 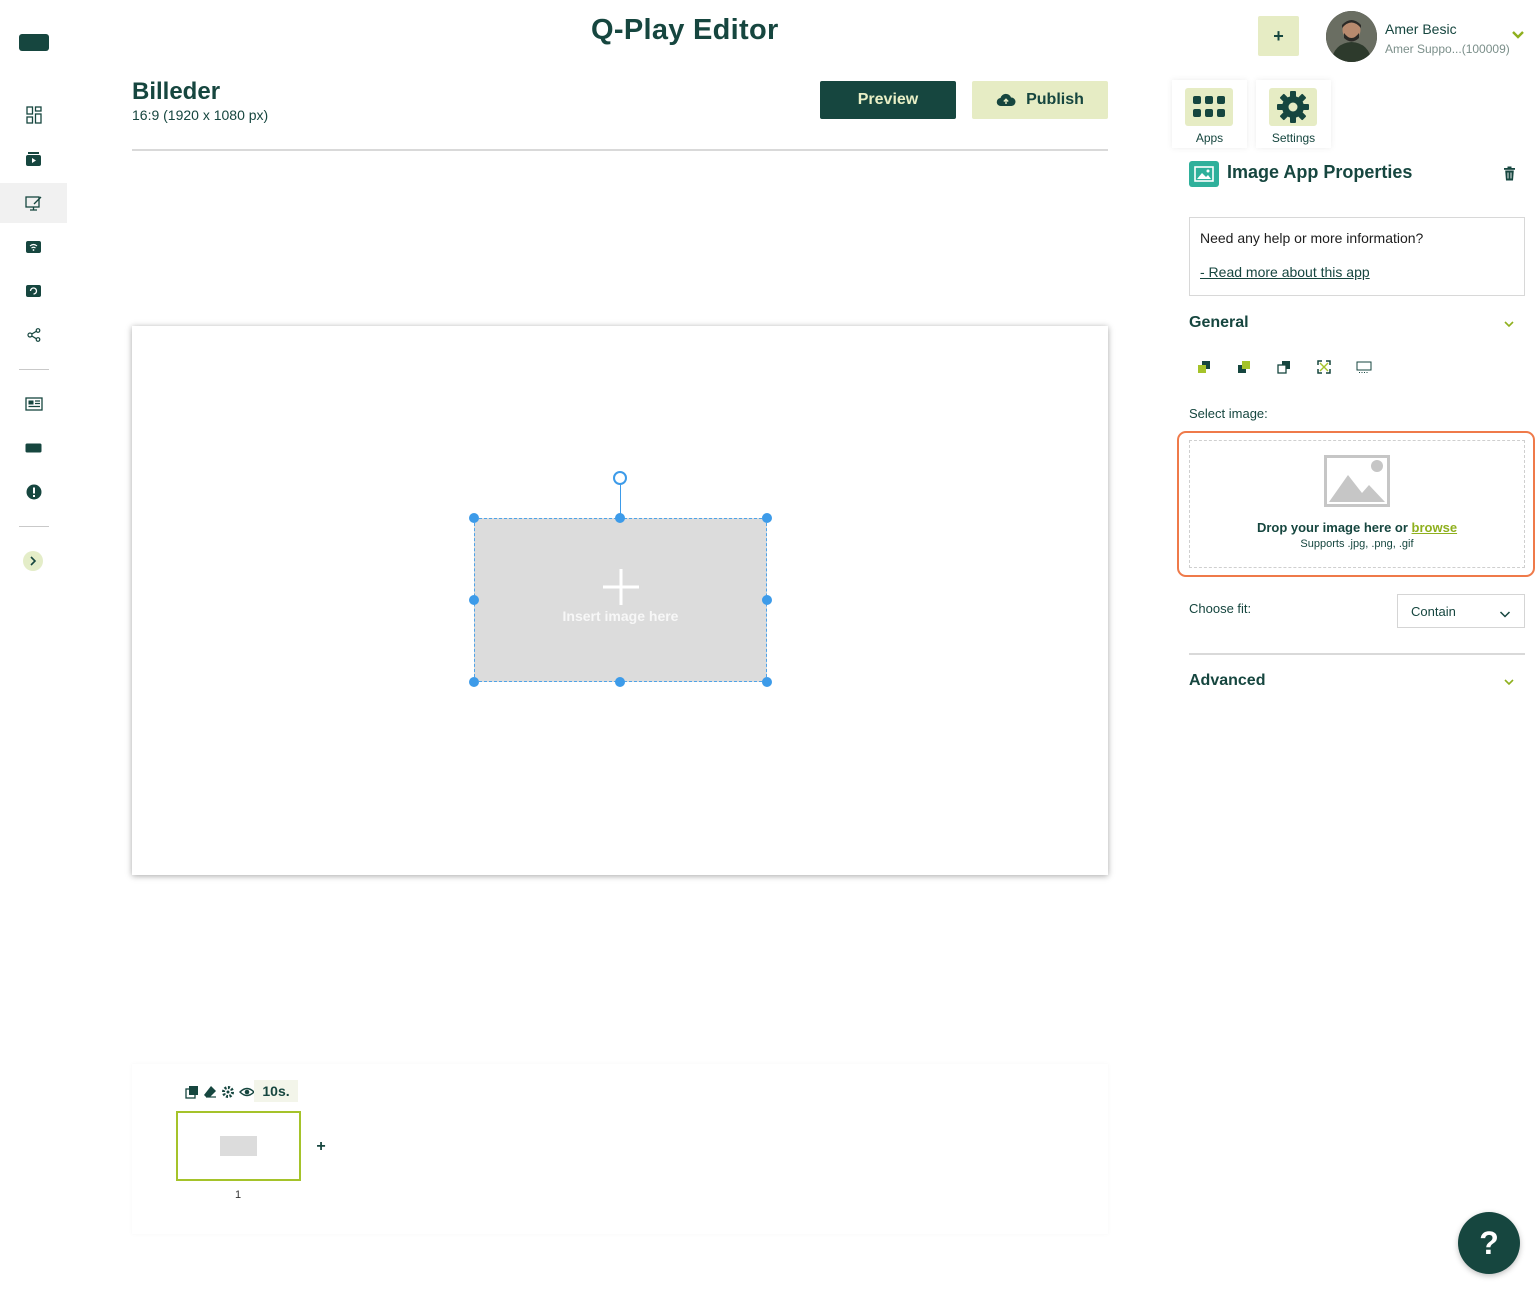 What do you see at coordinates (1278, 36) in the screenshot?
I see `add-button: +` at bounding box center [1278, 36].